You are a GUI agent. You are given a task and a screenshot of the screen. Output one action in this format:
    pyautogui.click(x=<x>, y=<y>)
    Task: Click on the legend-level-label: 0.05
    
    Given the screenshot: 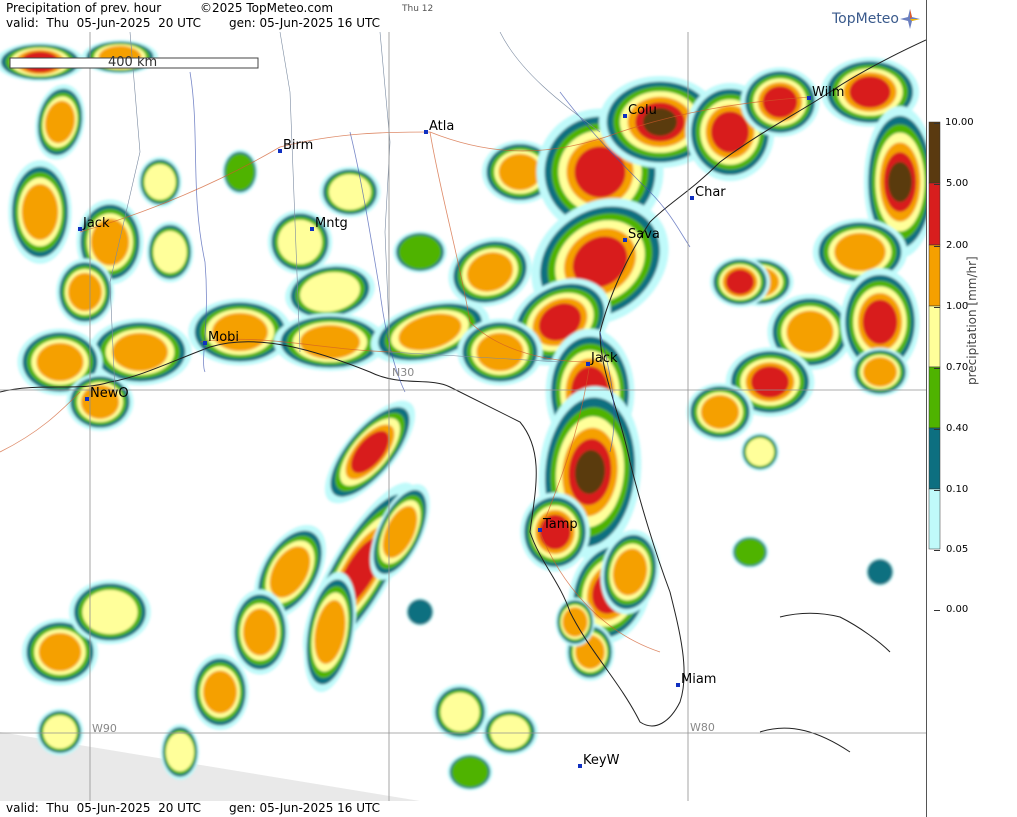 What is the action you would take?
    pyautogui.click(x=957, y=549)
    